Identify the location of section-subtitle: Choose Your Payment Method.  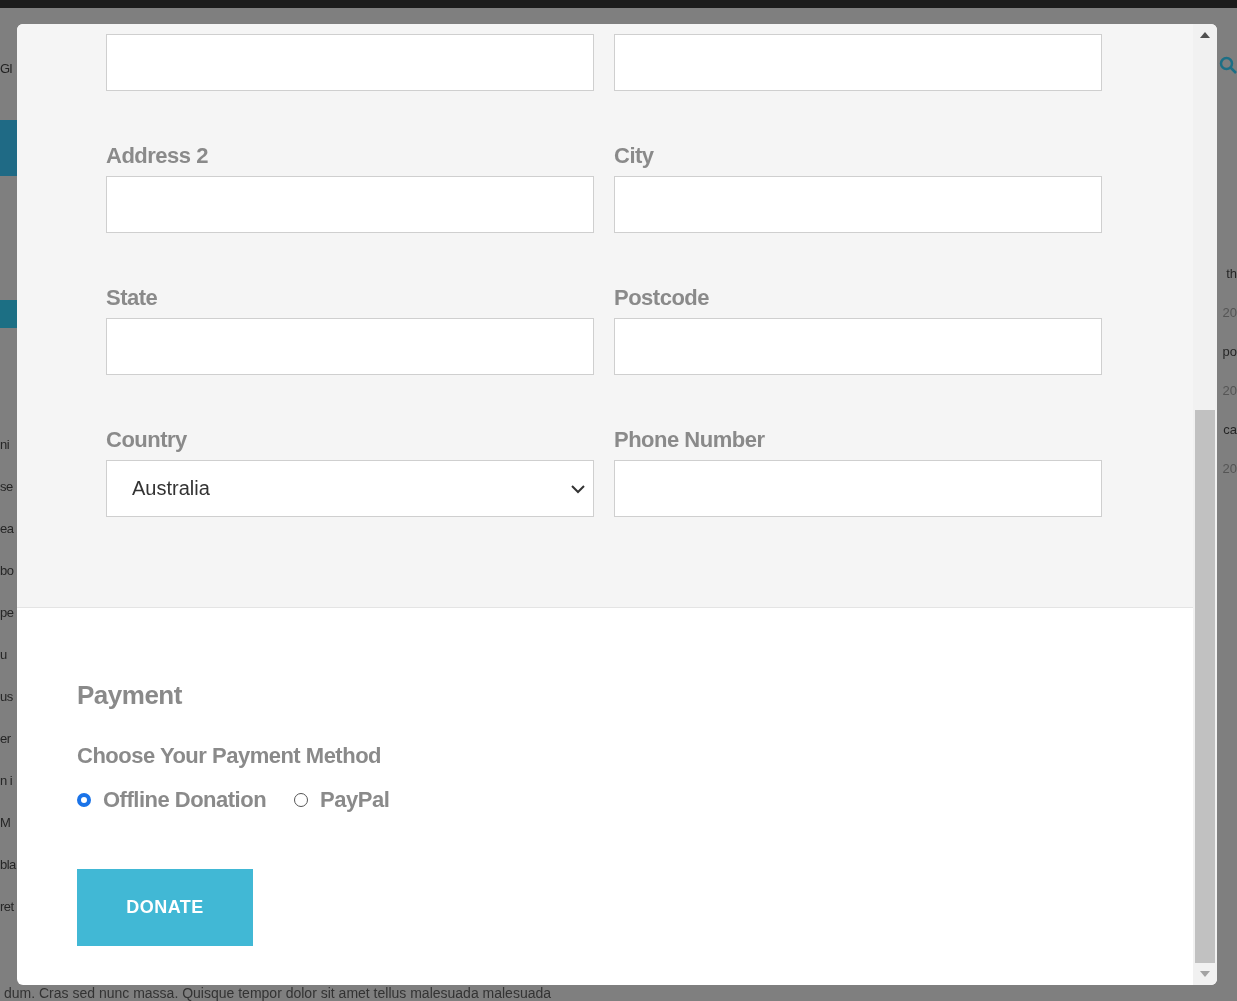
(229, 756).